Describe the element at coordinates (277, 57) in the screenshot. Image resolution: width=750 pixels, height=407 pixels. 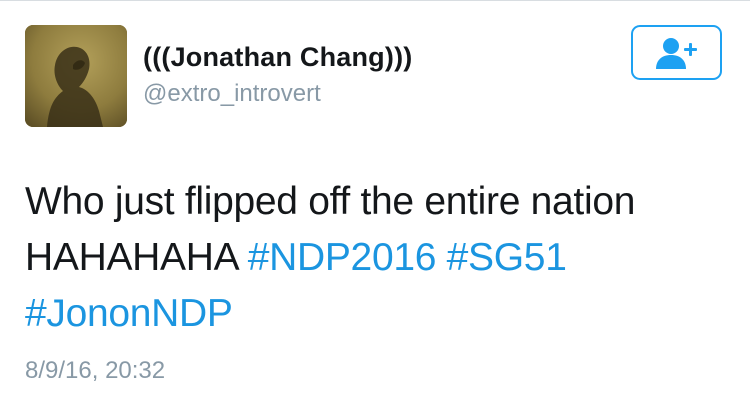
I see `author-display-name: (((Jonathan Chang)))` at that location.